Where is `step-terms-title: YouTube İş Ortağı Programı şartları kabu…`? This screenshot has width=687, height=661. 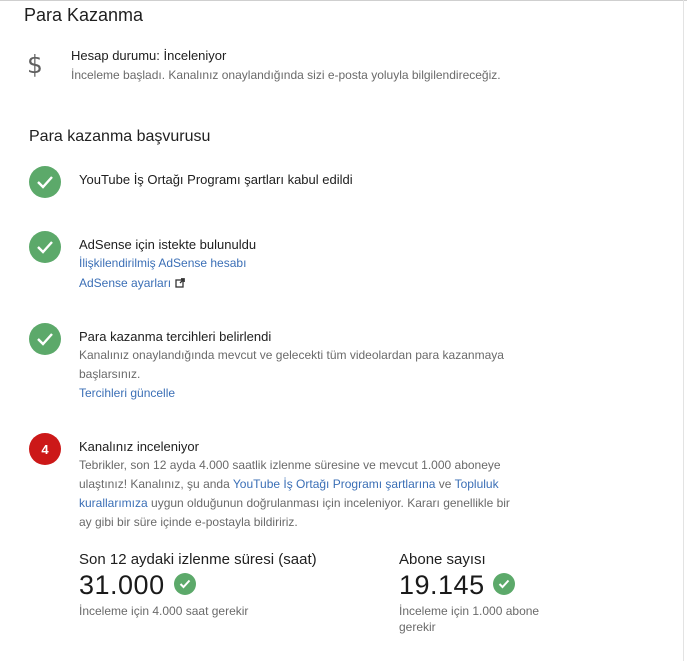
step-terms-title: YouTube İş Ortağı Programı şartları kabu… is located at coordinates (216, 179).